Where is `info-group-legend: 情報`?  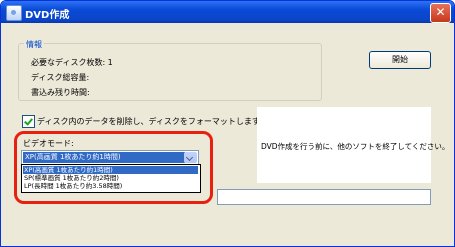
info-group-legend: 情報 is located at coordinates (34, 44).